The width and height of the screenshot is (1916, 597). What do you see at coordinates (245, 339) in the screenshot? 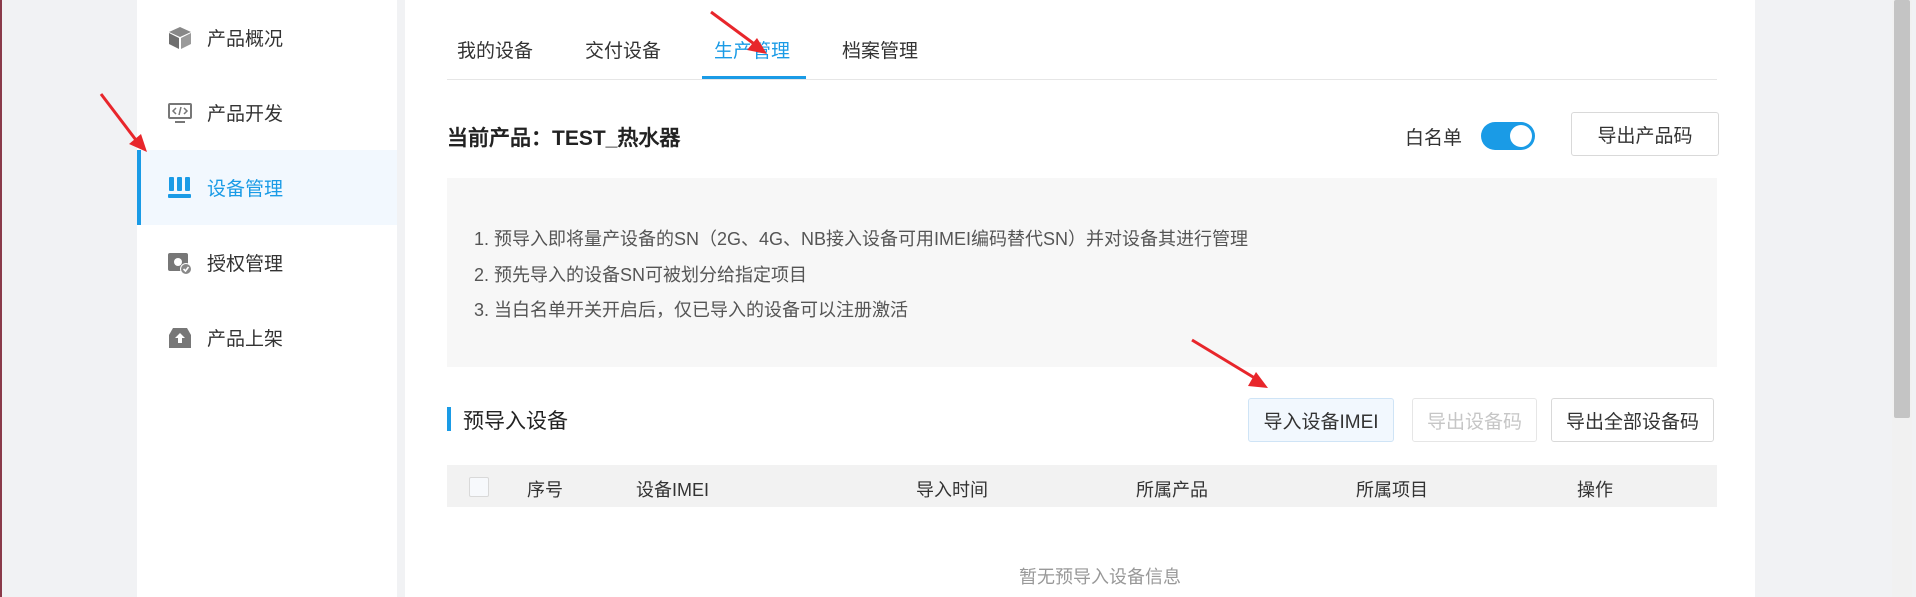
I see `sidebar-item-label: 产品上架` at bounding box center [245, 339].